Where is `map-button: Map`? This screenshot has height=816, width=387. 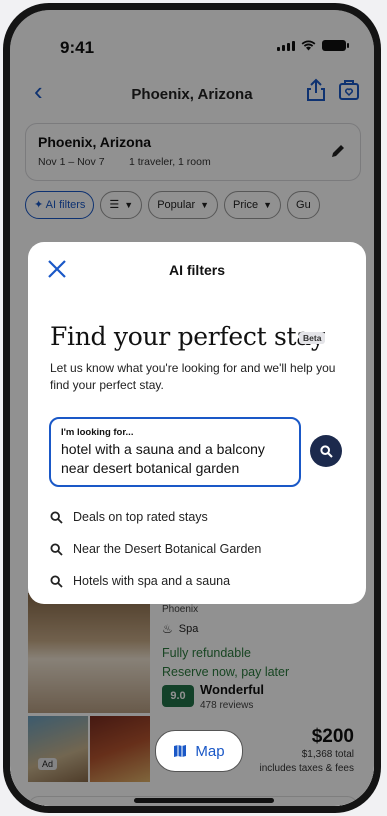 map-button: Map is located at coordinates (199, 751).